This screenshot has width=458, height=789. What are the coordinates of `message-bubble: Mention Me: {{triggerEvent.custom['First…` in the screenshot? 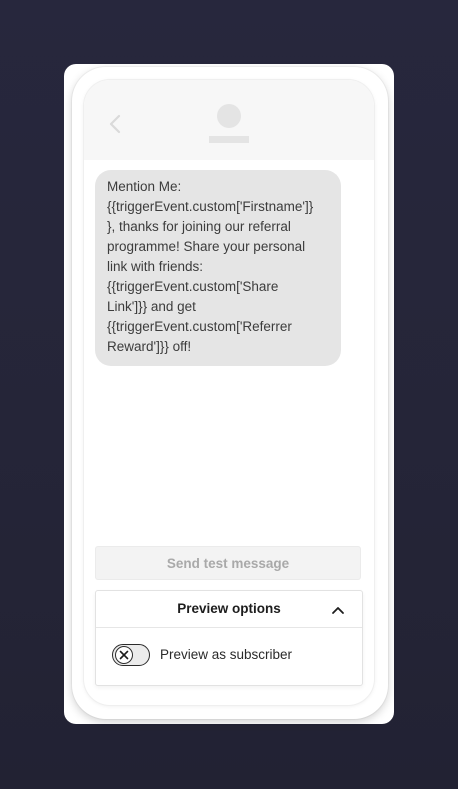 It's located at (218, 268).